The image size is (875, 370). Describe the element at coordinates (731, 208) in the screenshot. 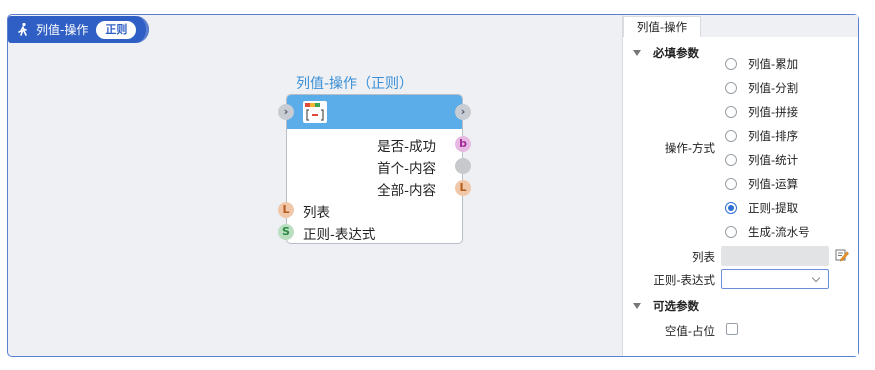

I see `radio-button-selected` at that location.